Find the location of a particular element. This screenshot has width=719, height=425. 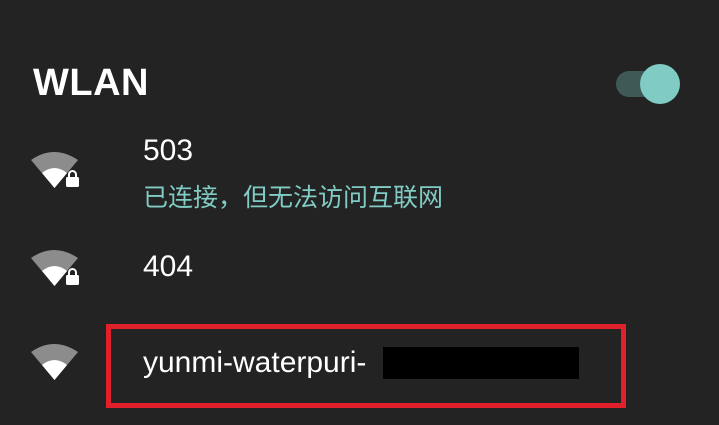

network-ssid: 503 is located at coordinates (168, 150).